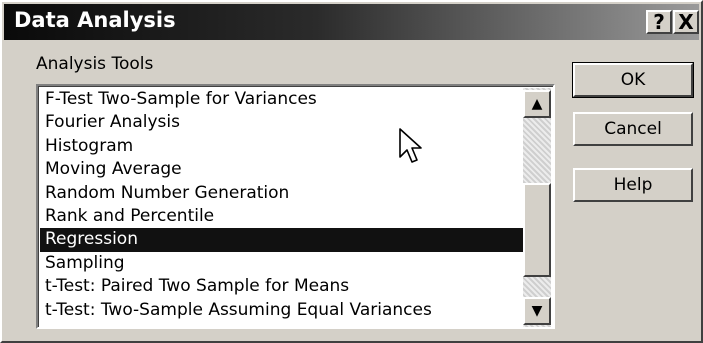 This screenshot has height=343, width=703. I want to click on list-item: Rank and Percentile, so click(282, 216).